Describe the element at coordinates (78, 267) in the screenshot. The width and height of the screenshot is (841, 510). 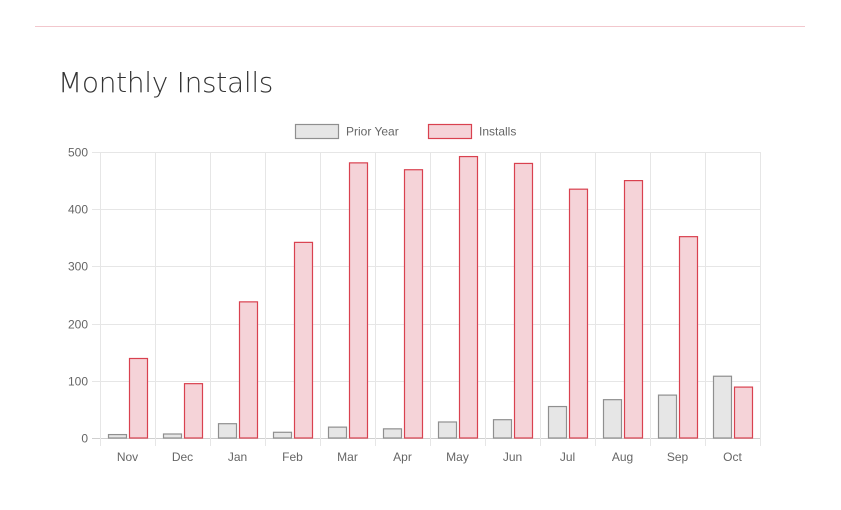
I see `y-tick-label: 300` at that location.